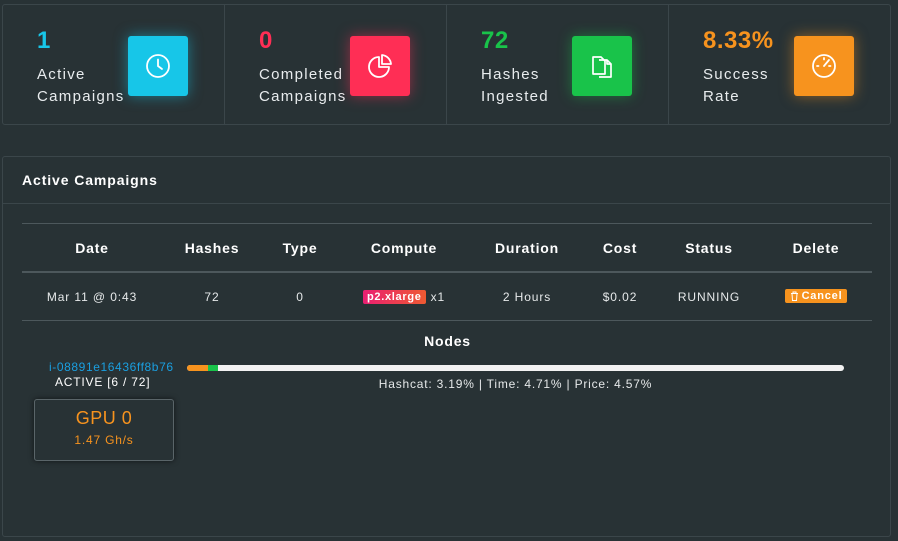 The image size is (898, 541). I want to click on stat-value: 1, so click(44, 40).